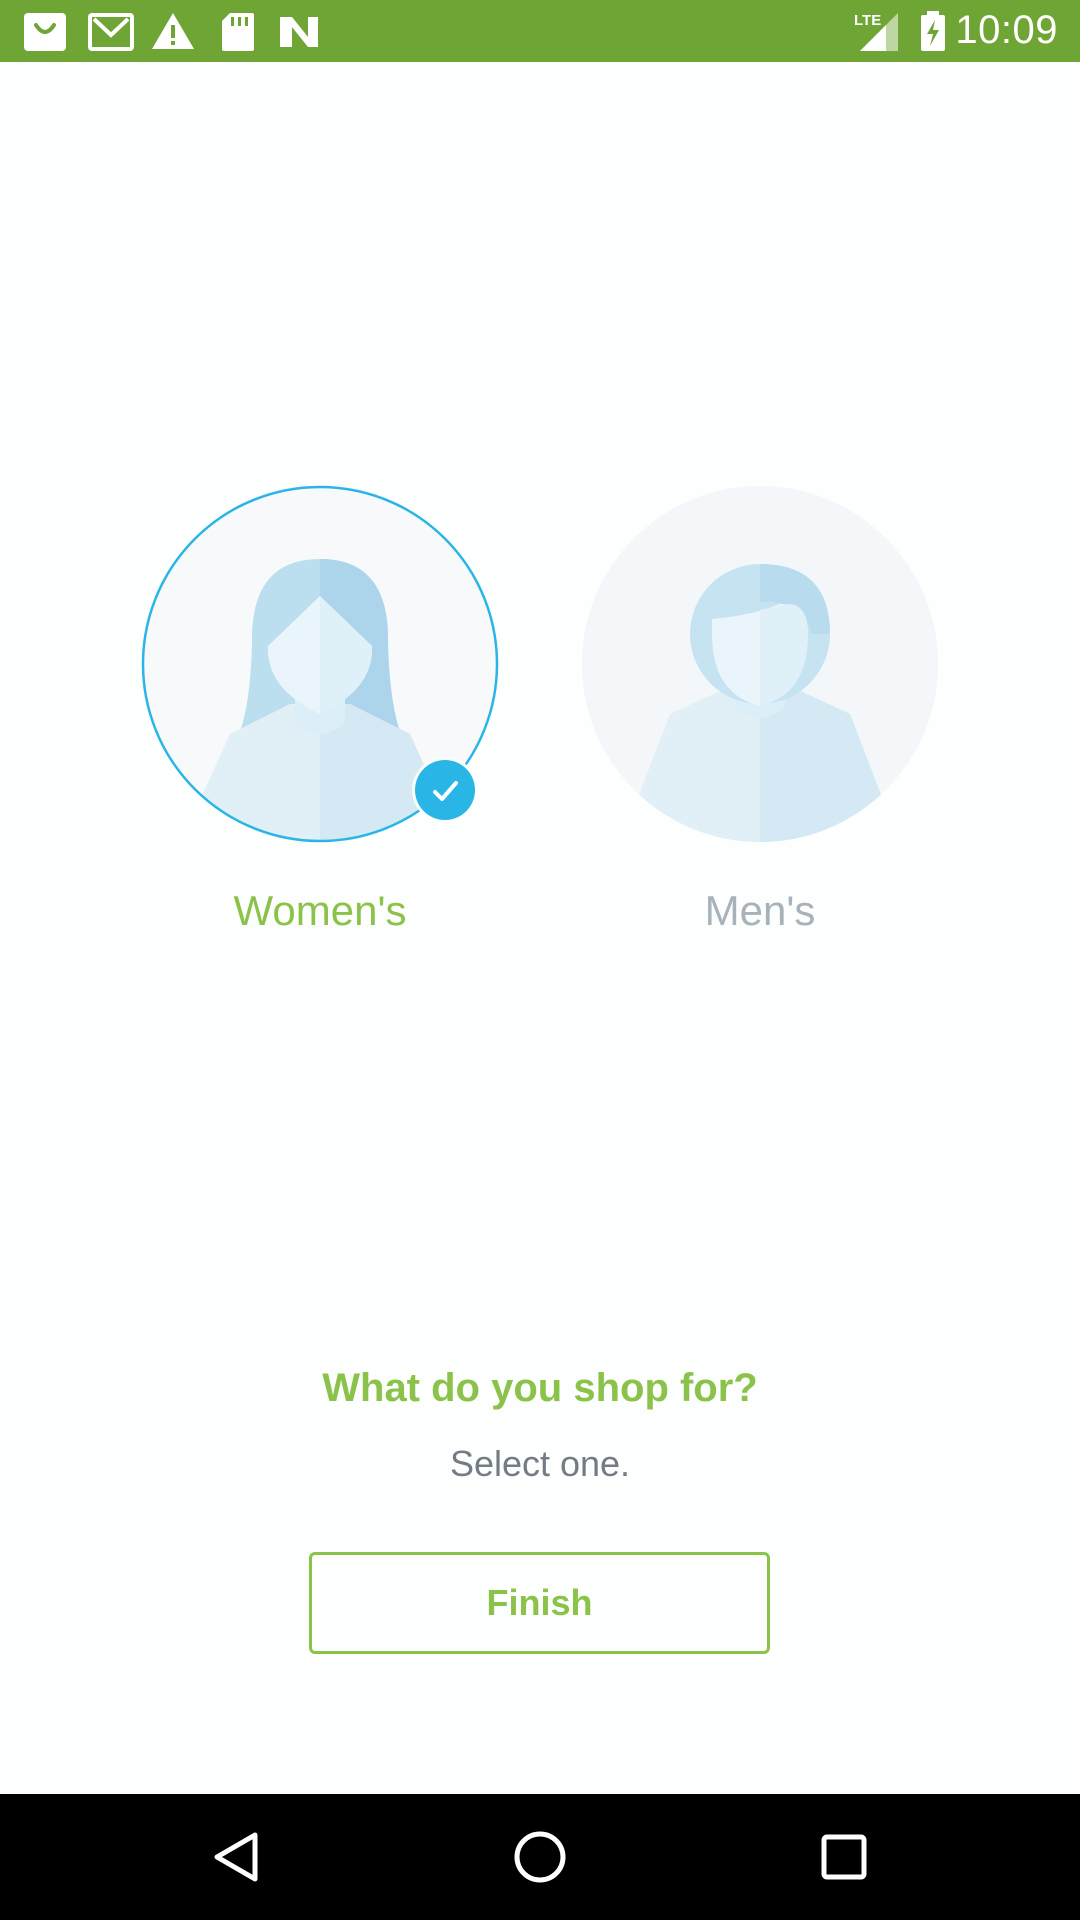 The image size is (1080, 1920). Describe the element at coordinates (299, 31) in the screenshot. I see `n-icon` at that location.